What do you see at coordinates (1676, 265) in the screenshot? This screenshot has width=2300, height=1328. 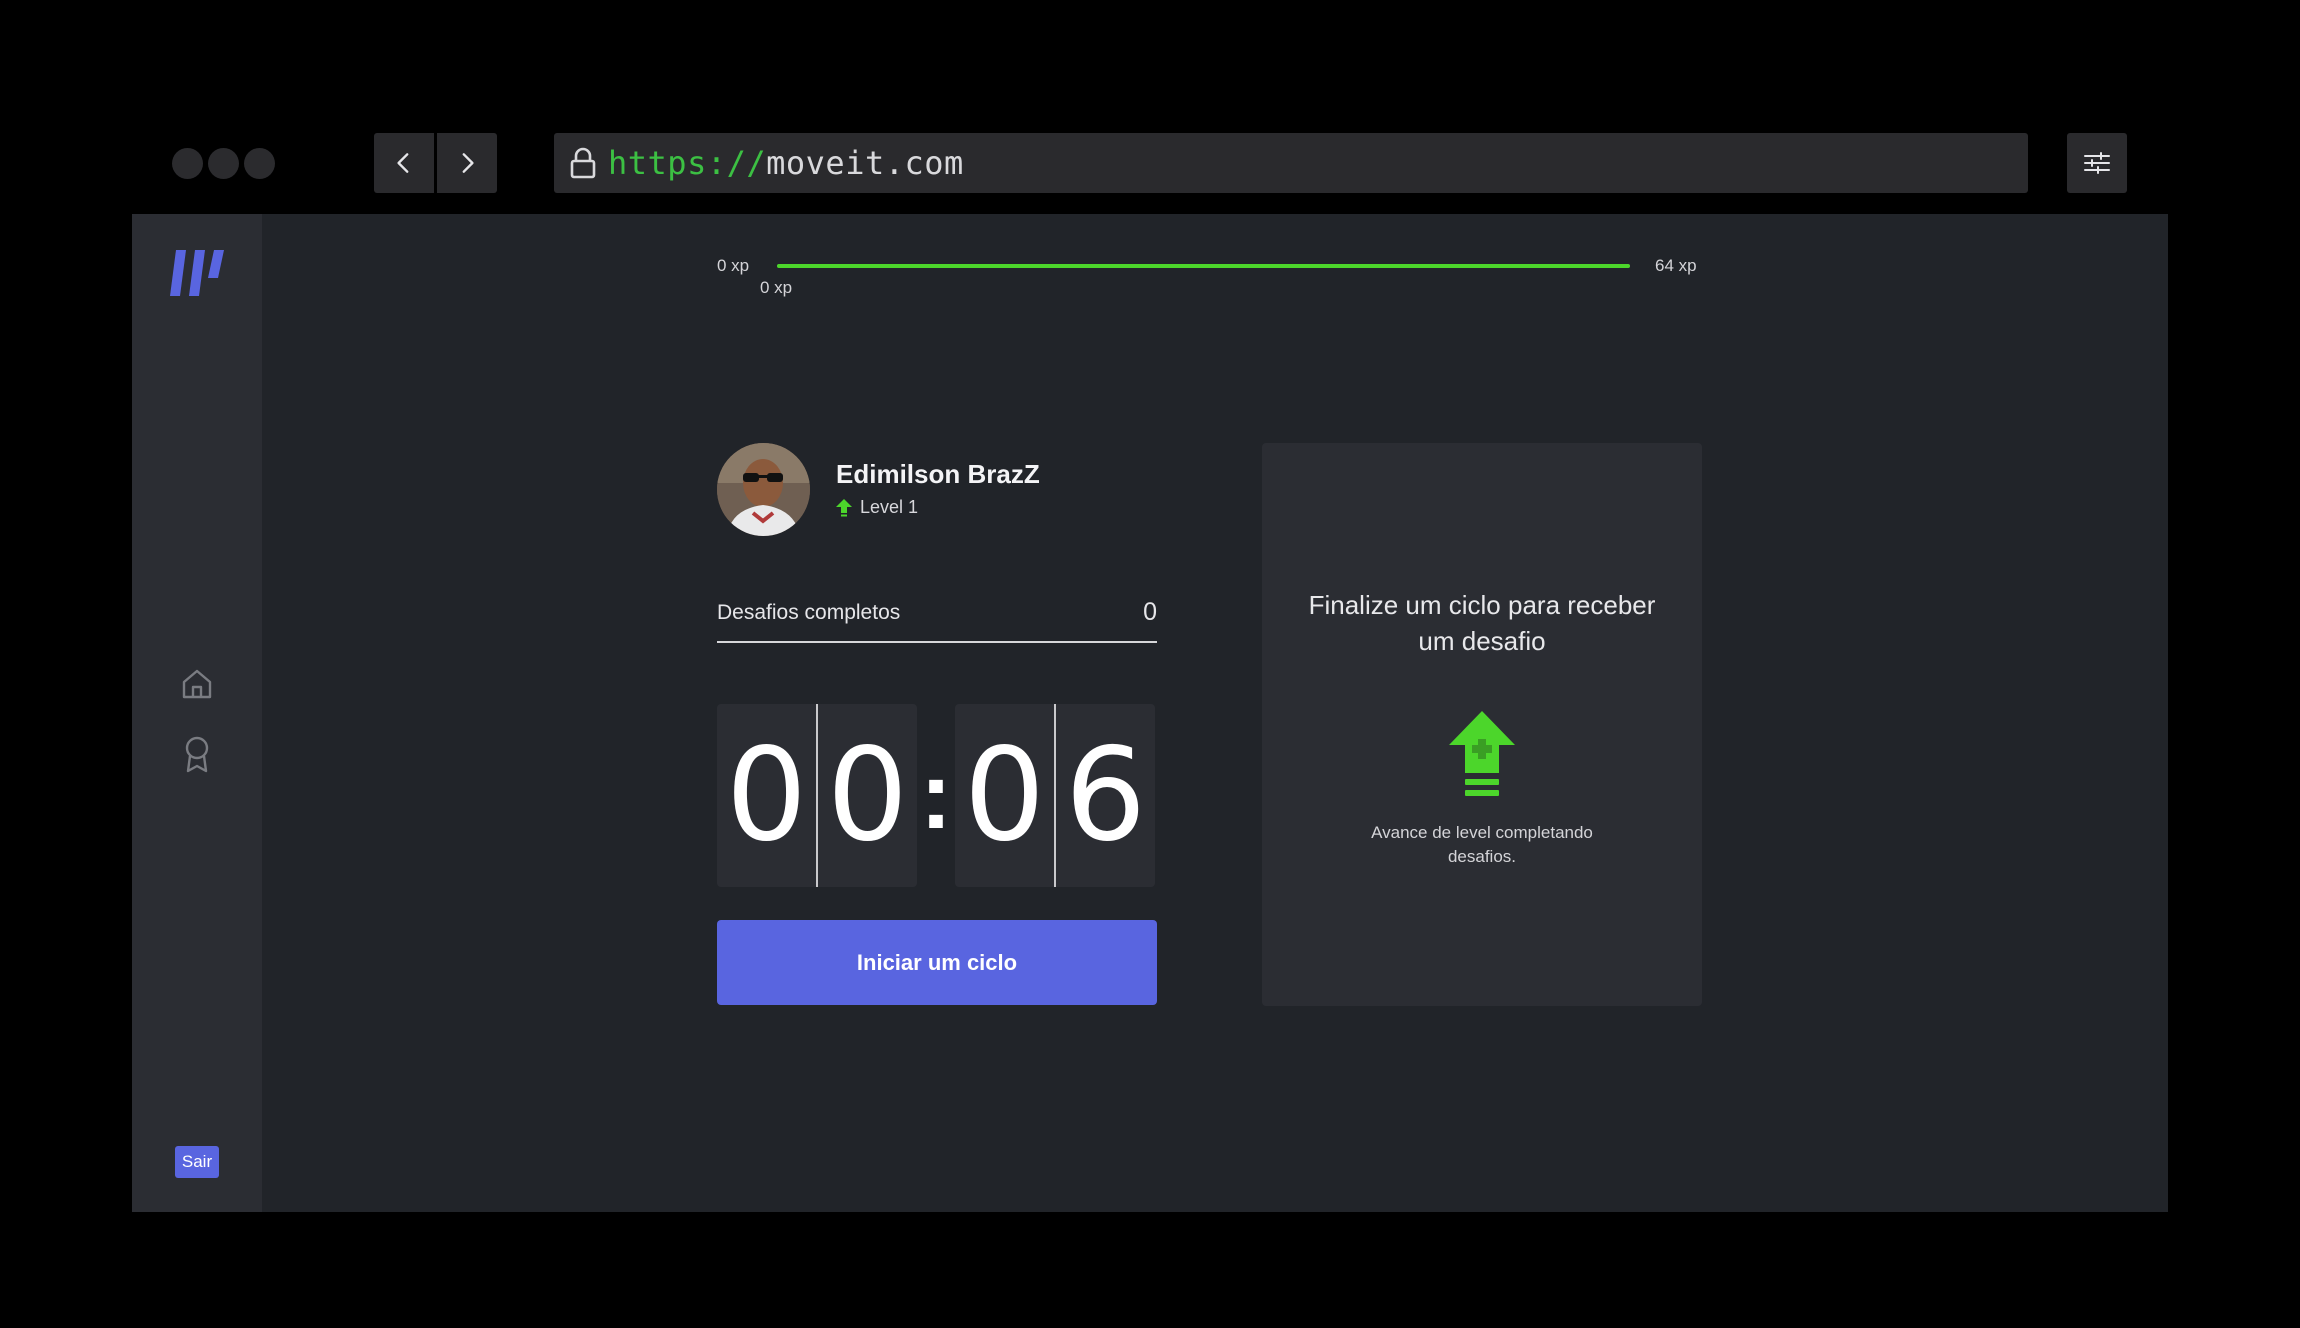 I see `xp-end-label: 64 xp` at bounding box center [1676, 265].